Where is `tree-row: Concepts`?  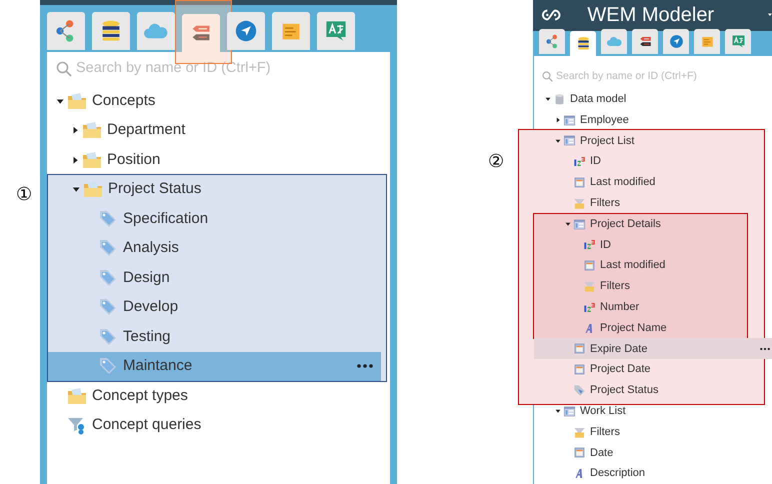
tree-row: Concepts is located at coordinates (218, 101).